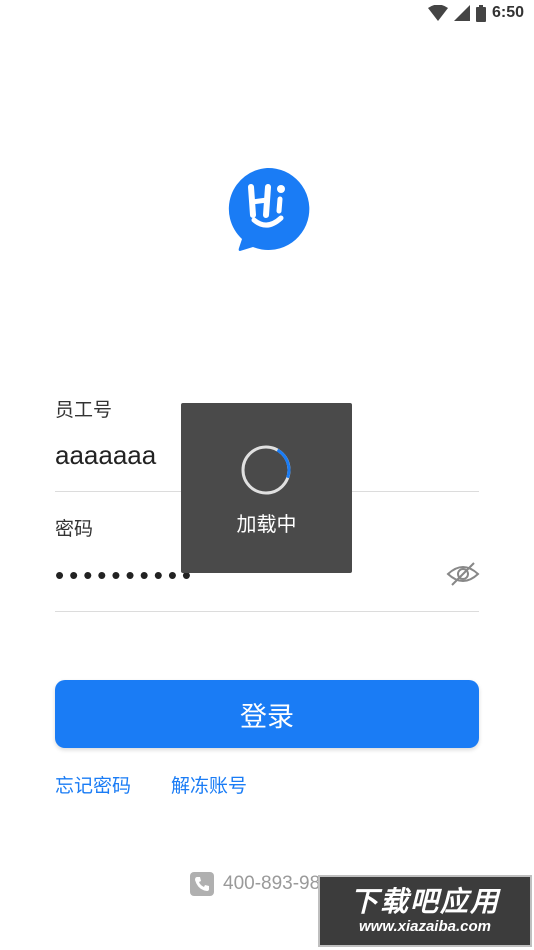  What do you see at coordinates (105, 455) in the screenshot?
I see `employee-id-input: aaaaaaa` at bounding box center [105, 455].